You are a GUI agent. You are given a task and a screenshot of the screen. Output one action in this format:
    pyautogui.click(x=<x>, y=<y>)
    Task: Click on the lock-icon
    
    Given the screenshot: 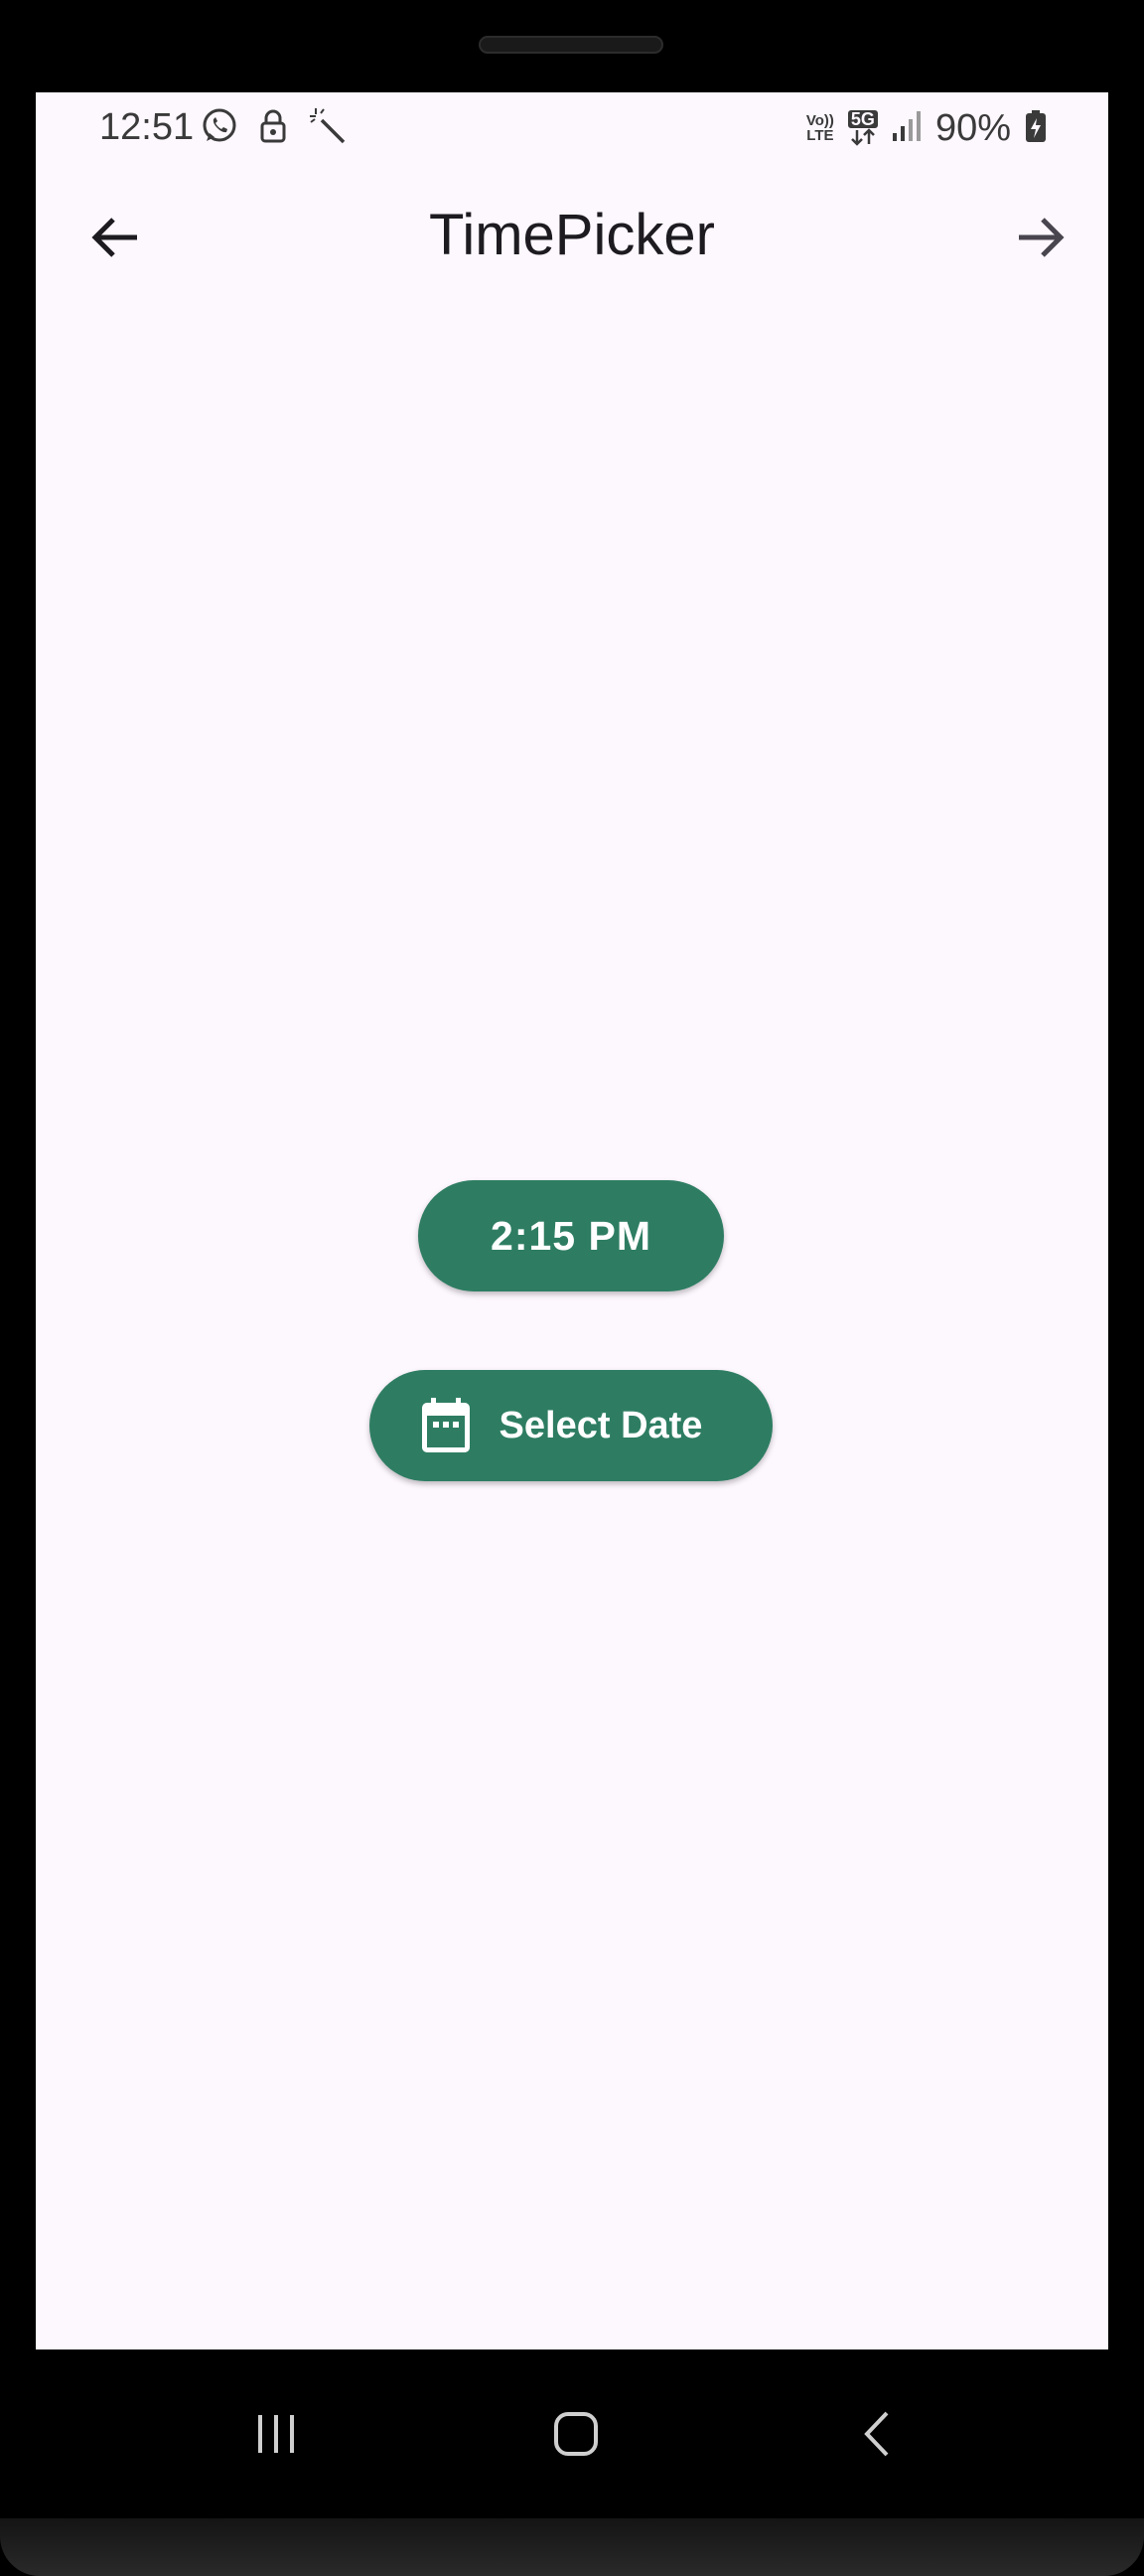 What is the action you would take?
    pyautogui.click(x=273, y=129)
    